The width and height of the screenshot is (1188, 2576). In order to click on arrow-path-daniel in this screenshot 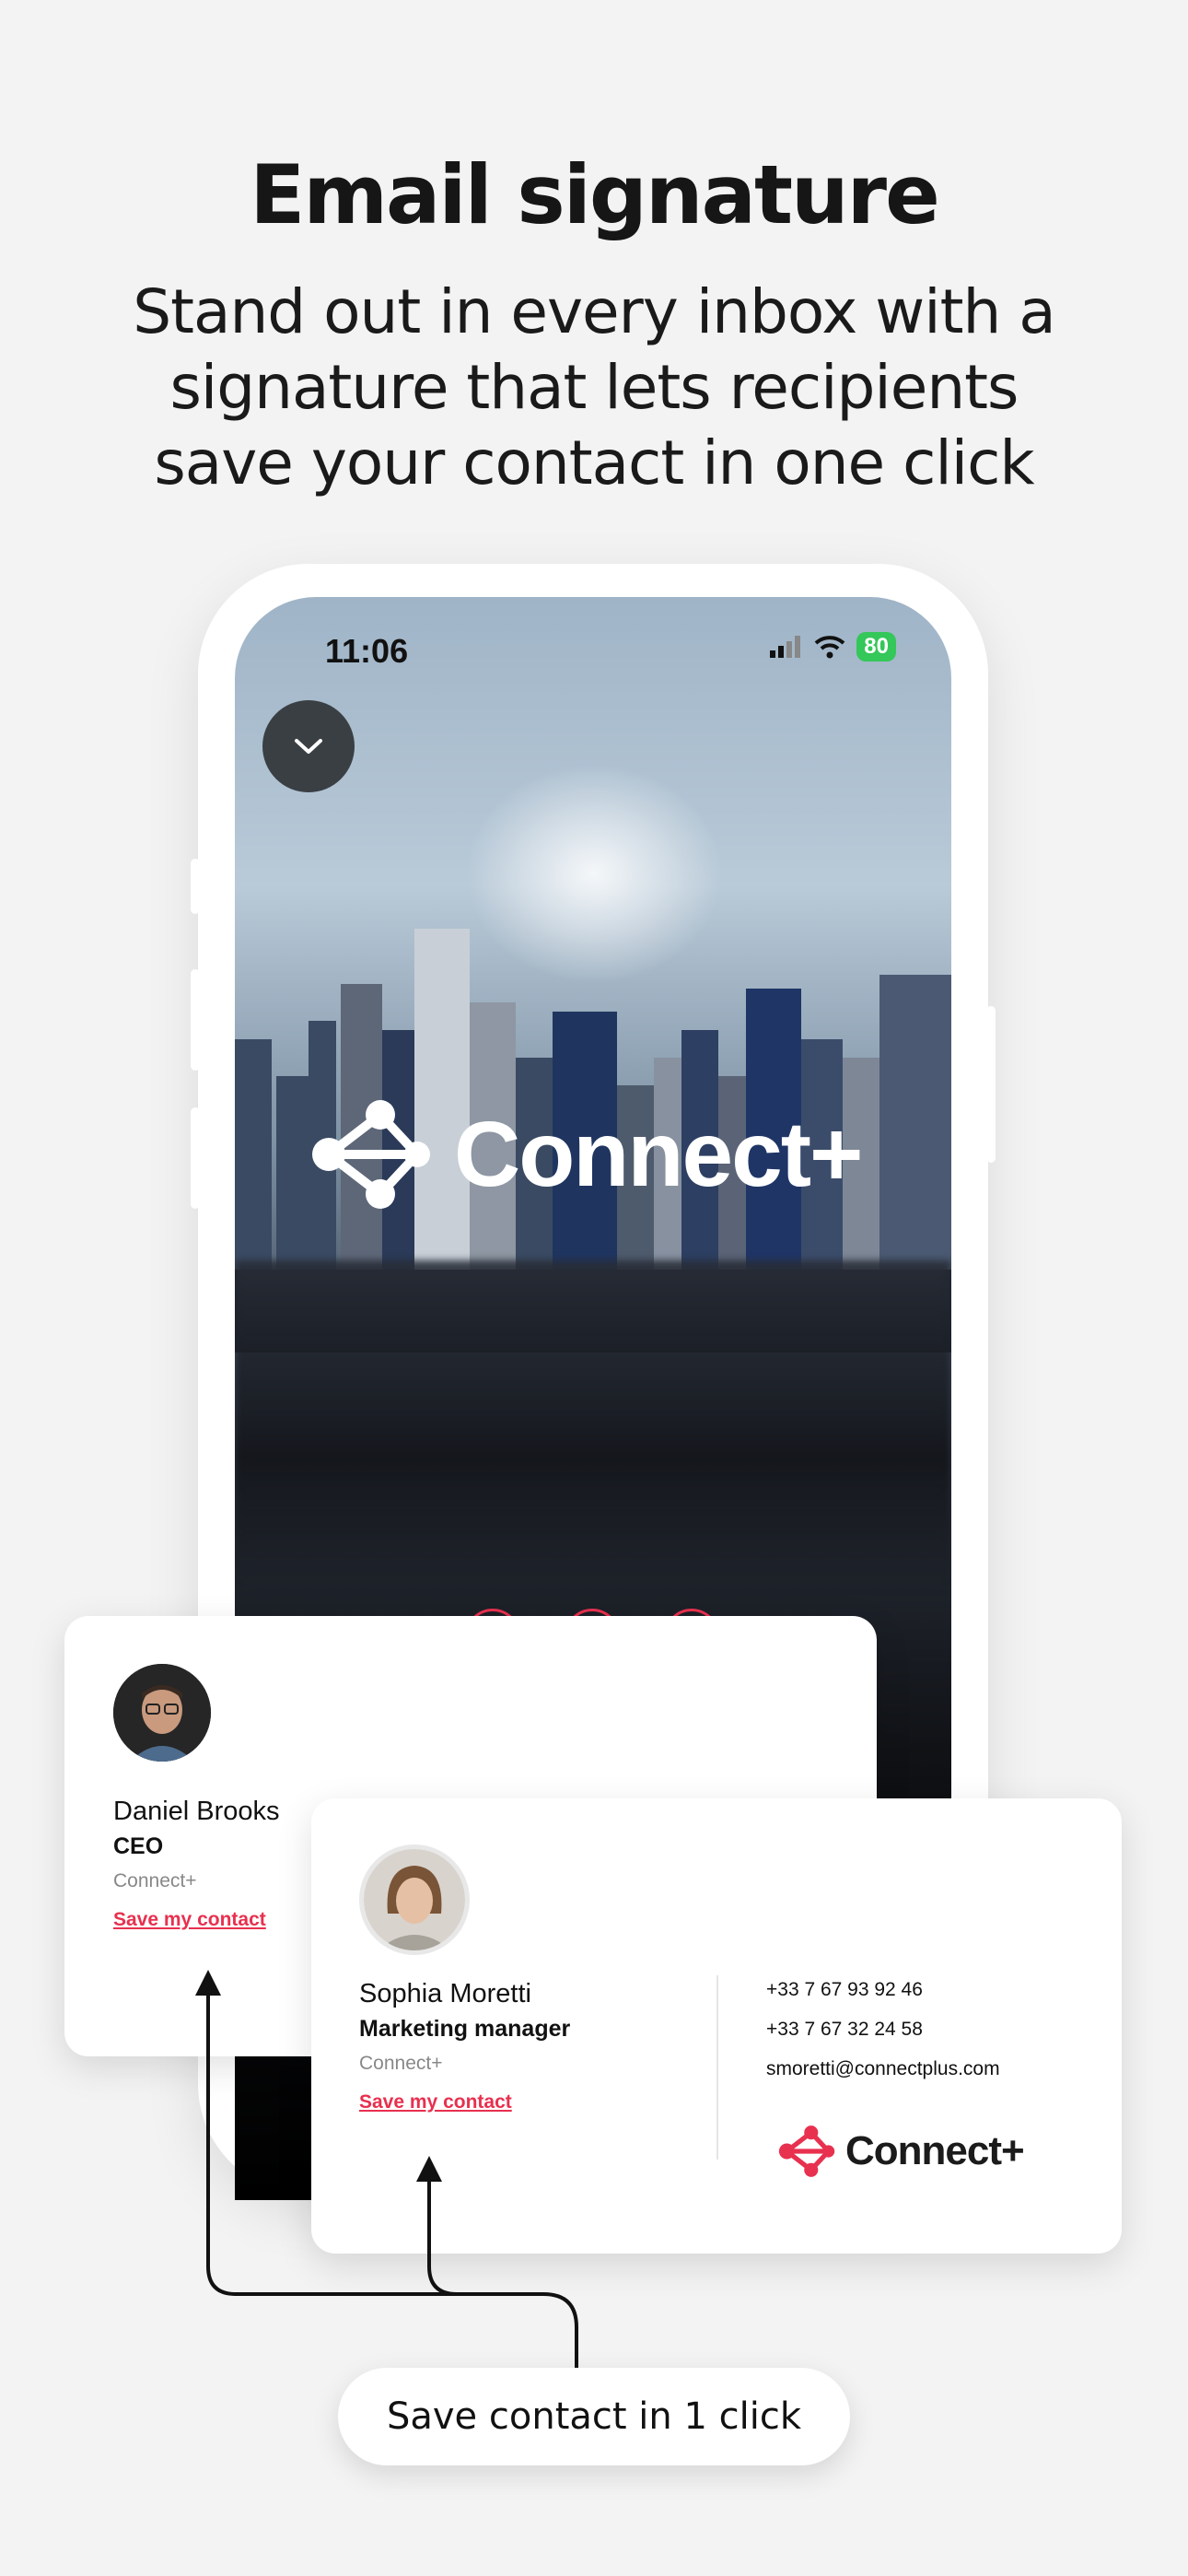, I will do `click(392, 2181)`.